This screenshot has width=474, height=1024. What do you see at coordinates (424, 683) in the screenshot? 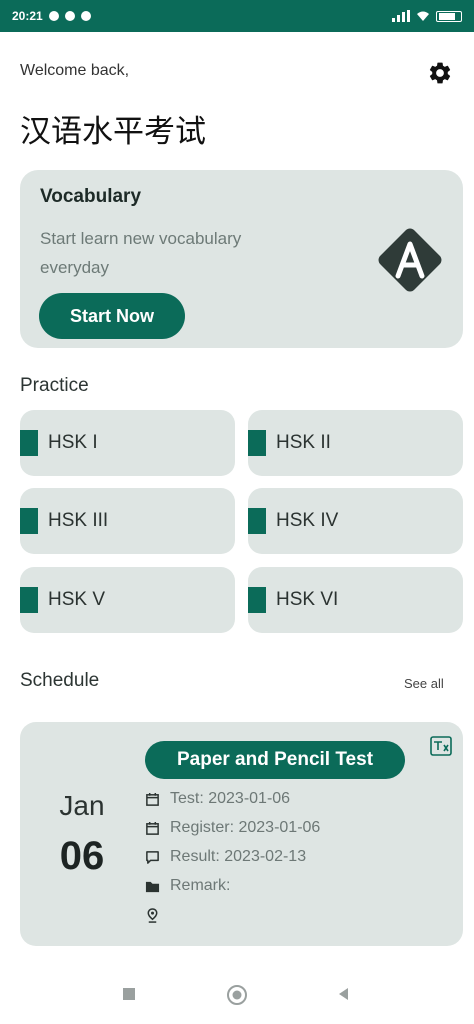
I see `see-all-link: See all` at bounding box center [424, 683].